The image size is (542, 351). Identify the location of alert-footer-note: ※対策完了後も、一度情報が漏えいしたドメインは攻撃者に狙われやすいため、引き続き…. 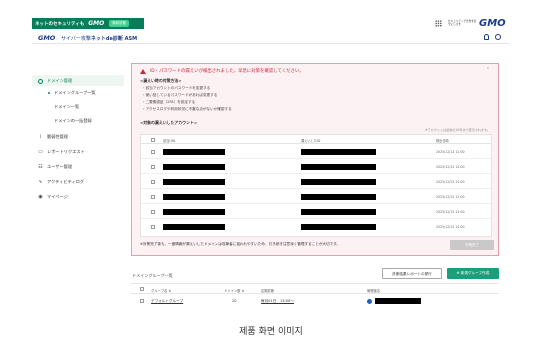
(240, 244).